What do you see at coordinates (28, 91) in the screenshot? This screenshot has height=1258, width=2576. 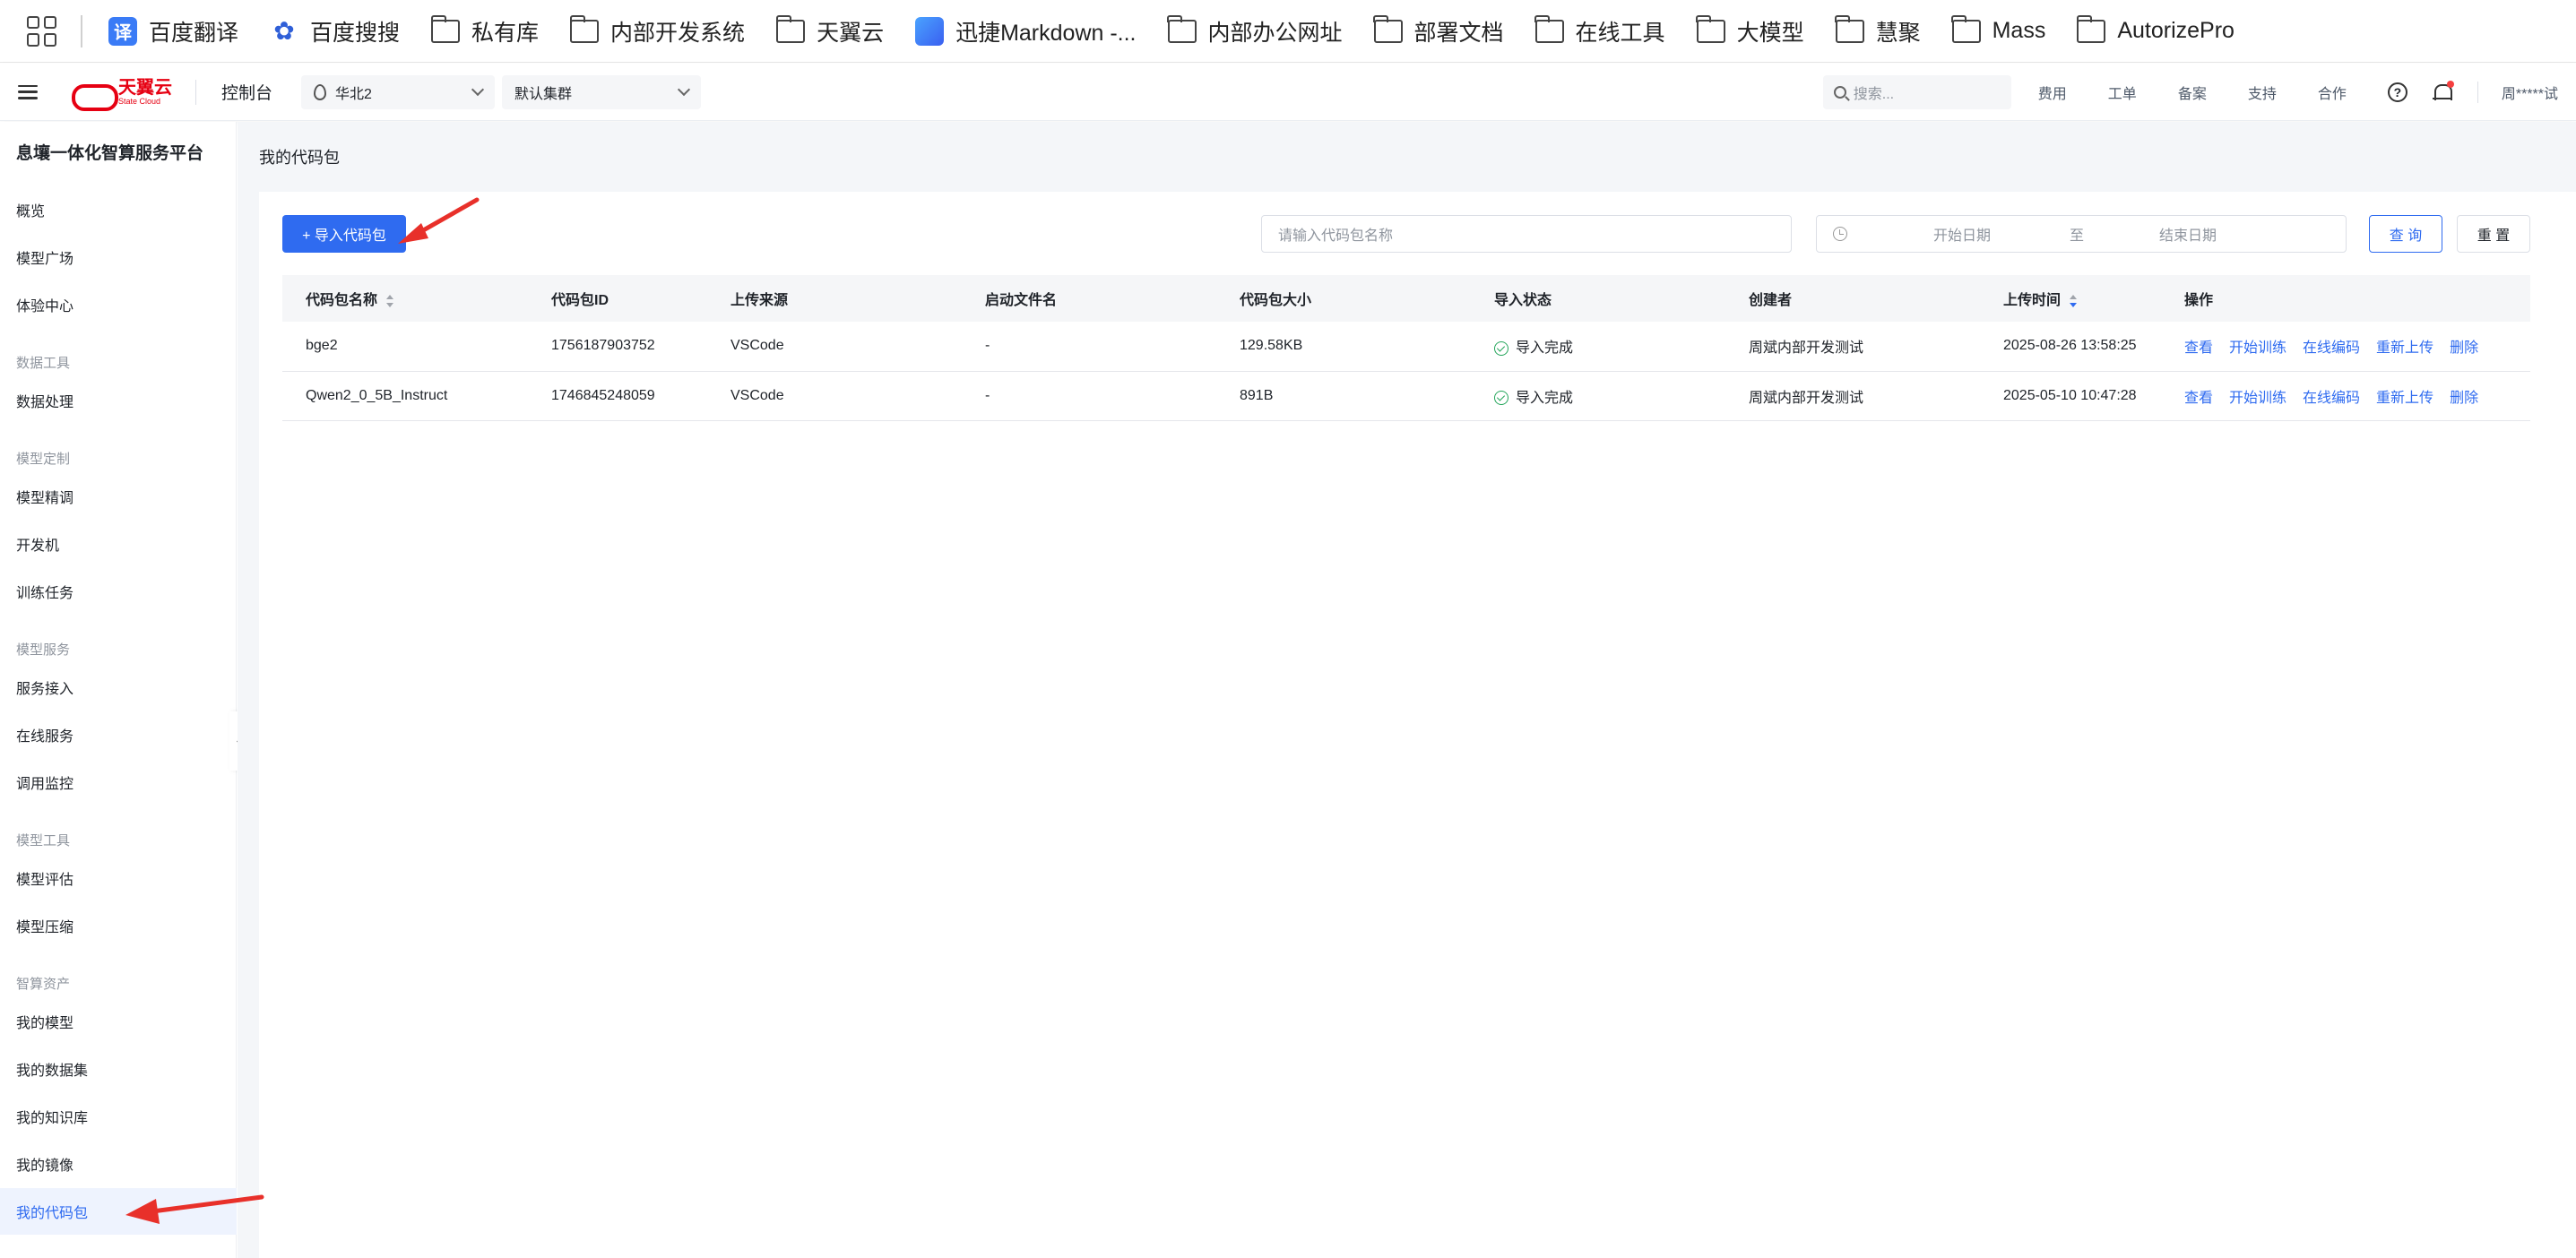 I see `menu-icon` at bounding box center [28, 91].